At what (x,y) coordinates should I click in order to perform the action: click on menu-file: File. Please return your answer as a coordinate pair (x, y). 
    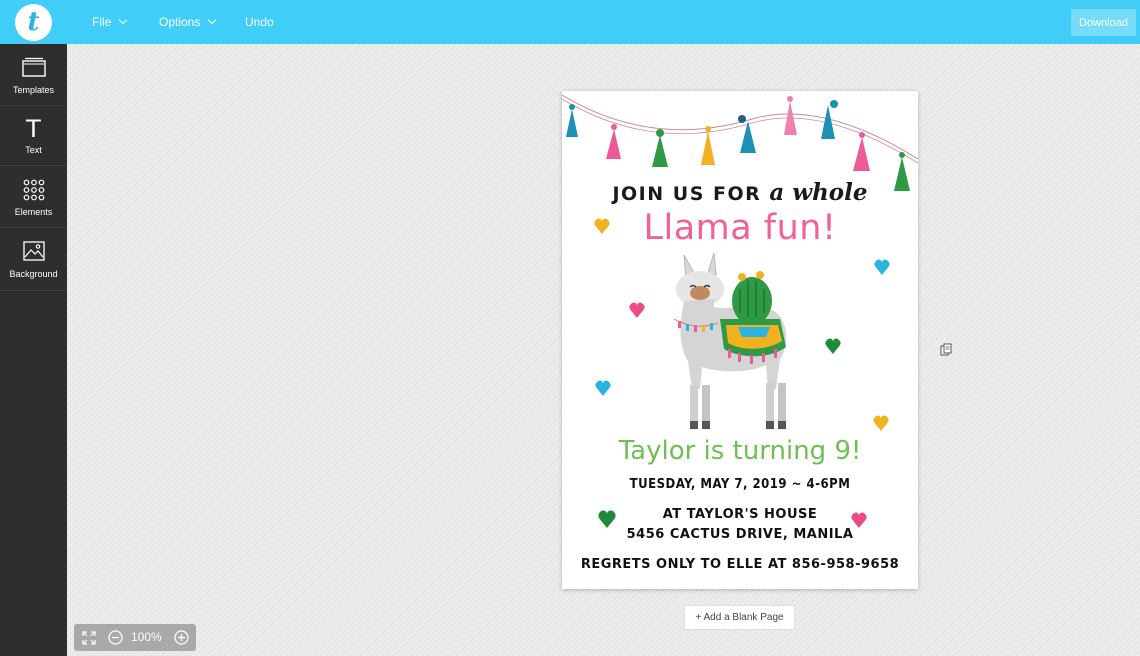
    Looking at the image, I should click on (110, 22).